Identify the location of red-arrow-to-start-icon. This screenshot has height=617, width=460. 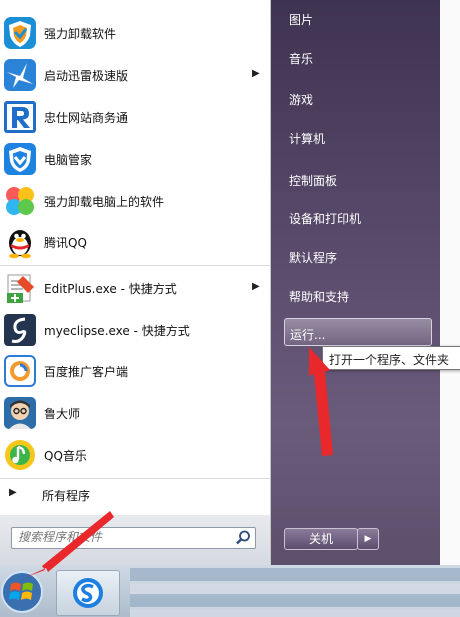
(69, 544).